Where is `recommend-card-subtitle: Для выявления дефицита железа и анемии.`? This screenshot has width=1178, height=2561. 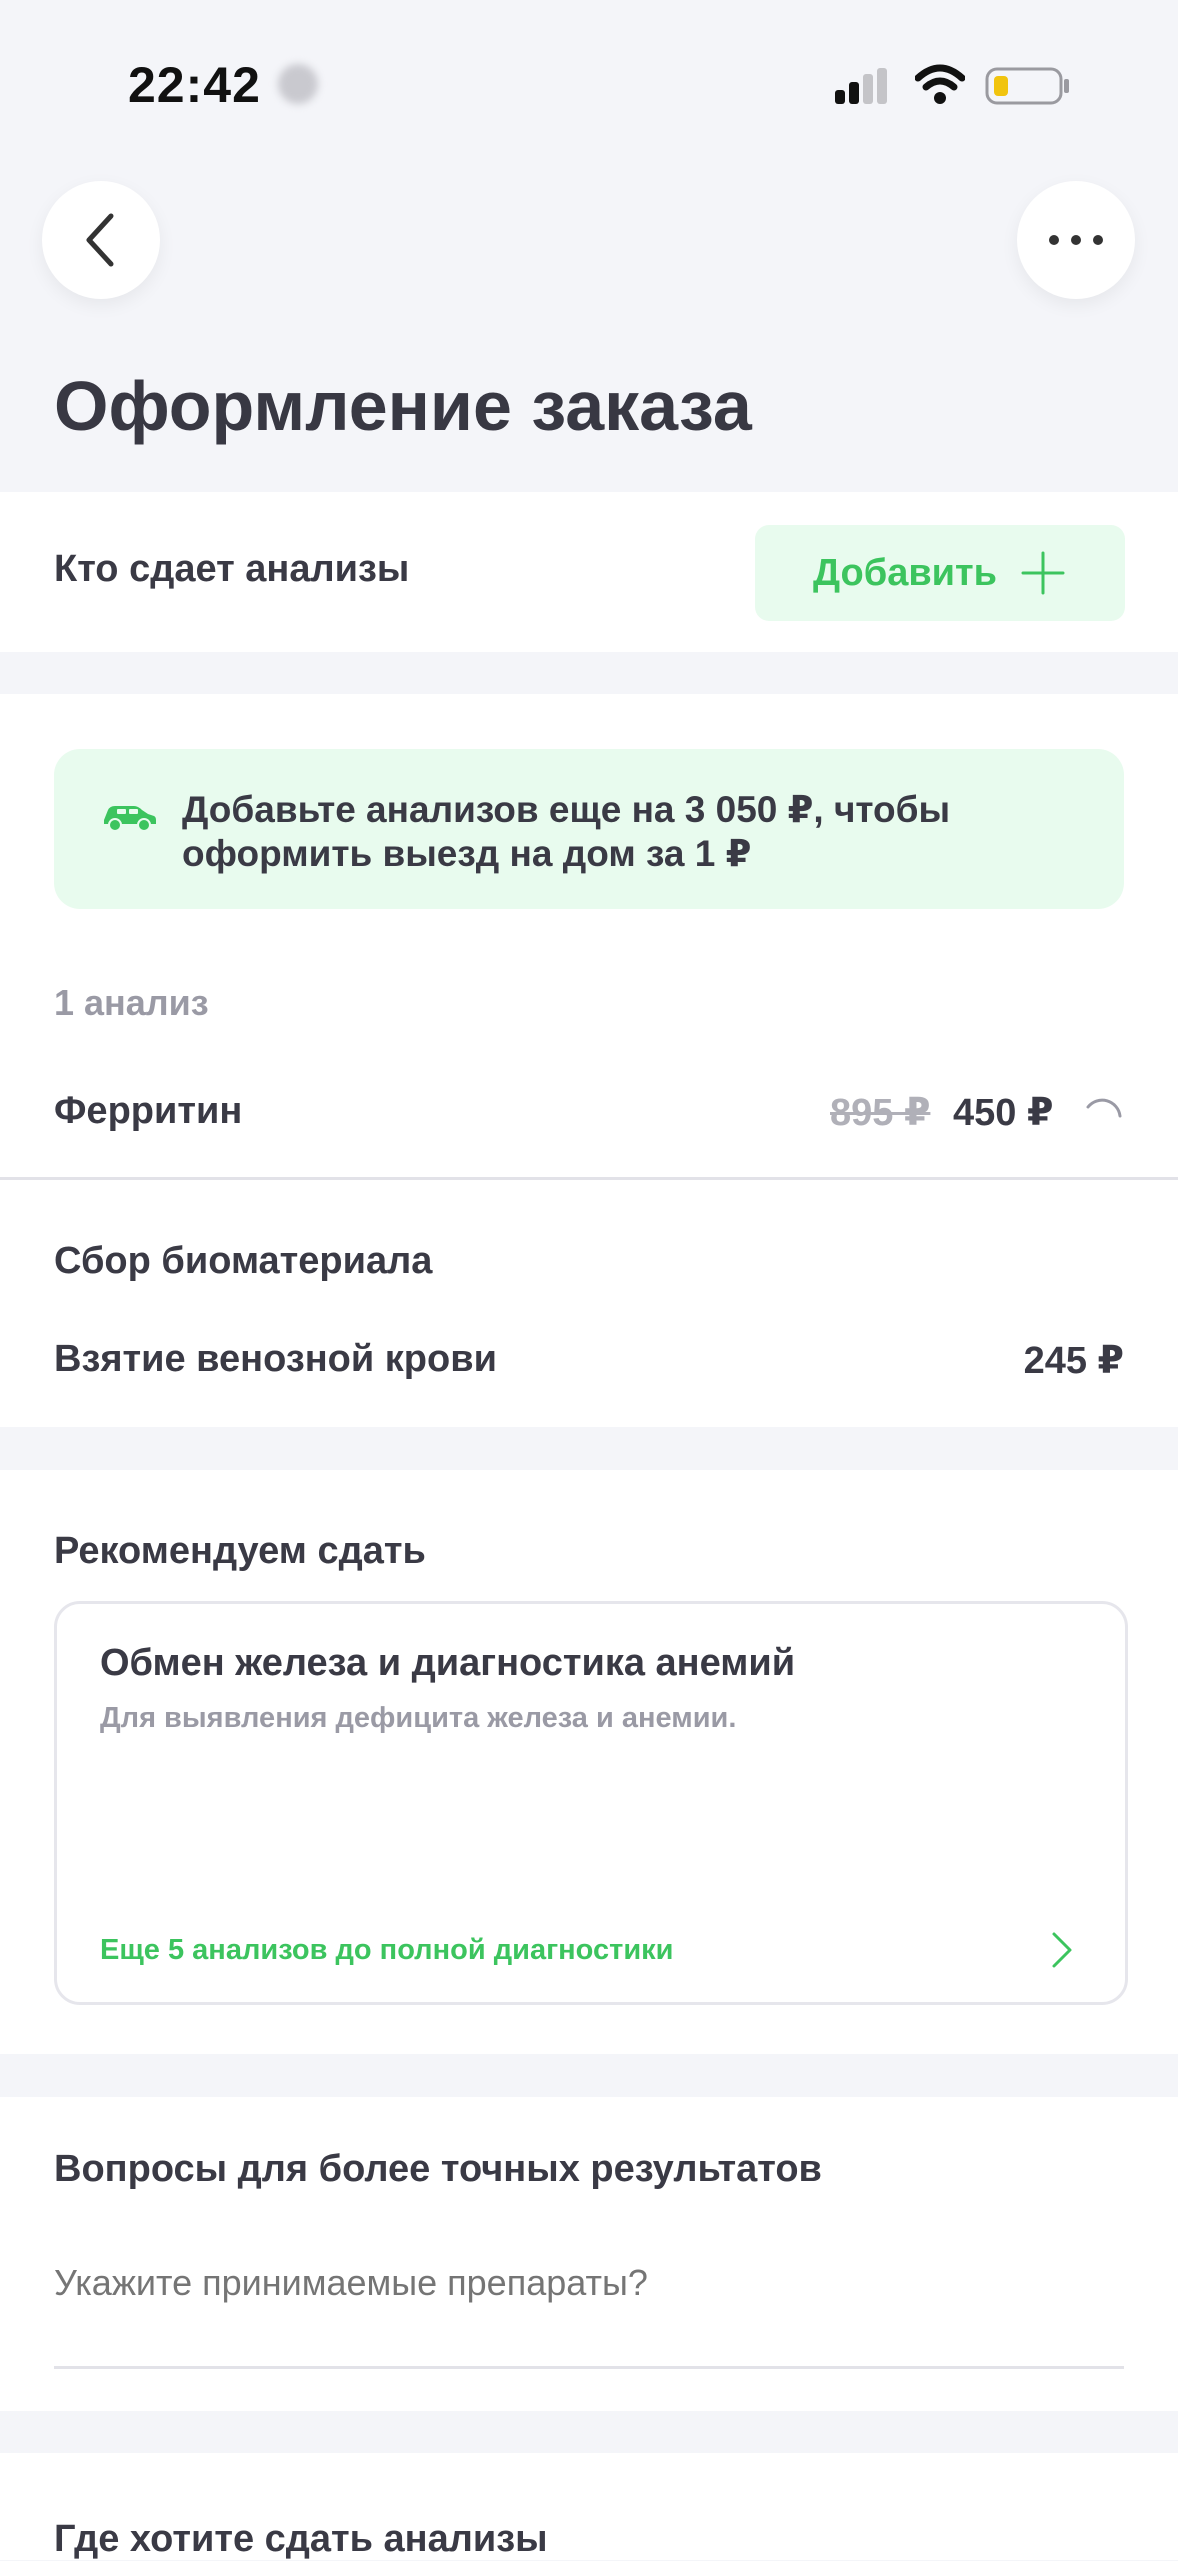 recommend-card-subtitle: Для выявления дефицита железа и анемии. is located at coordinates (418, 1718).